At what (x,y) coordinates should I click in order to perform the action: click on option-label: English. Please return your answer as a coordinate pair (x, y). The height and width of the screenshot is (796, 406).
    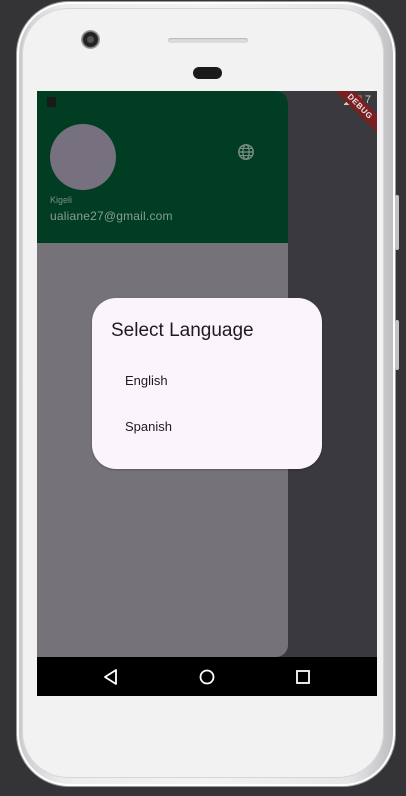
    Looking at the image, I should click on (146, 380).